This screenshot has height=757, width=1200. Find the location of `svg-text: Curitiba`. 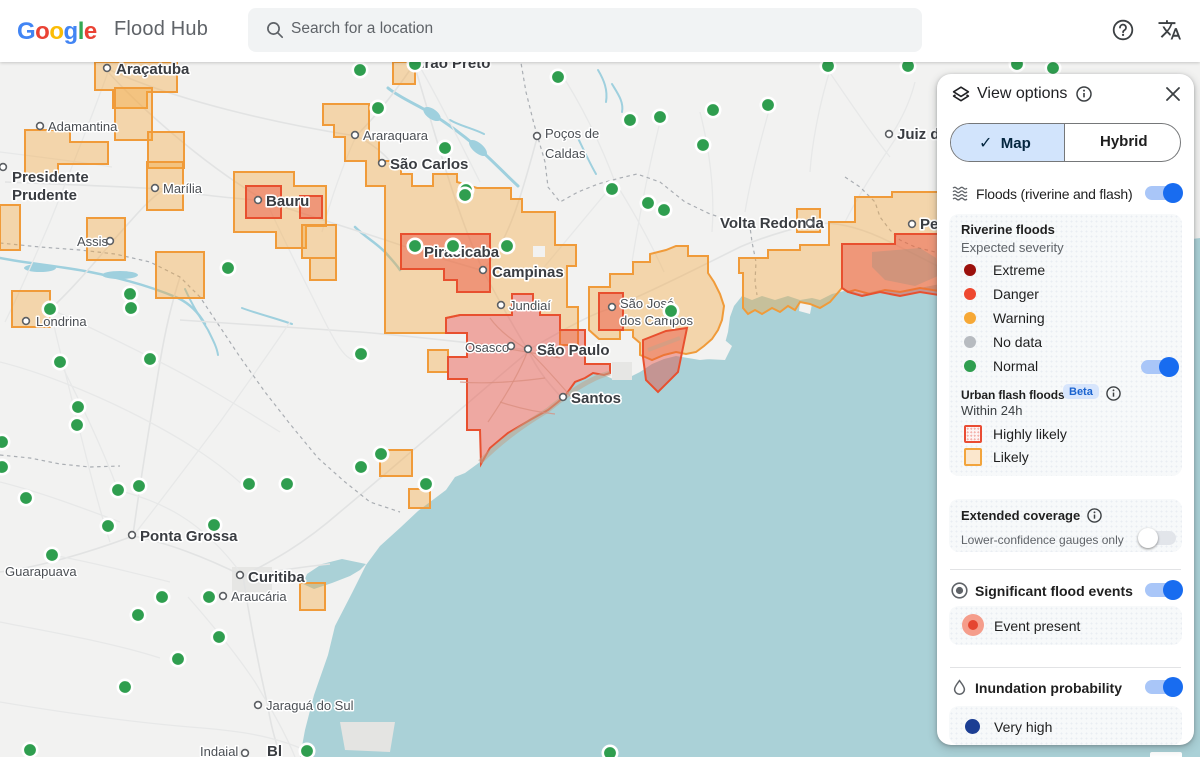

svg-text: Curitiba is located at coordinates (276, 577).